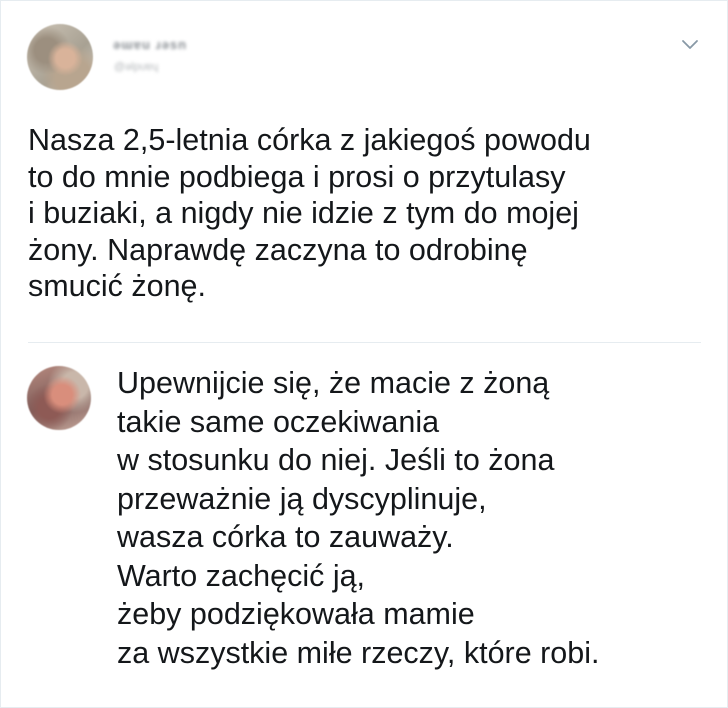 This screenshot has width=728, height=708. What do you see at coordinates (136, 67) in the screenshot?
I see `author-handle: @ǝlpuɐɥ` at bounding box center [136, 67].